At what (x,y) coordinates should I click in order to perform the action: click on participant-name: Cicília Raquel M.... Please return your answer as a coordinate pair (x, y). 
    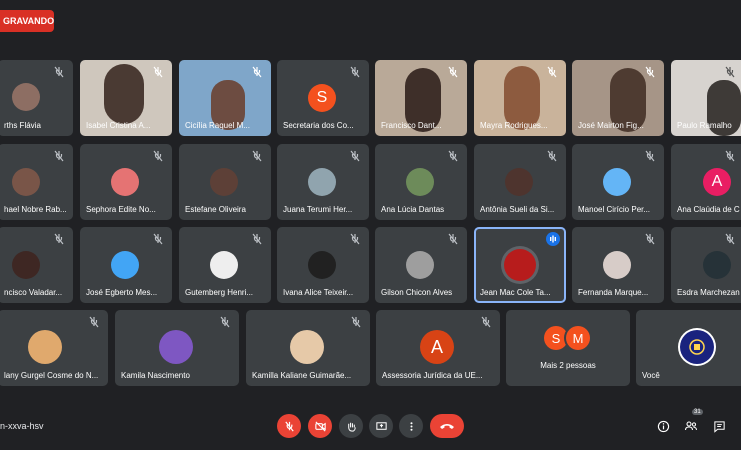
    Looking at the image, I should click on (217, 125).